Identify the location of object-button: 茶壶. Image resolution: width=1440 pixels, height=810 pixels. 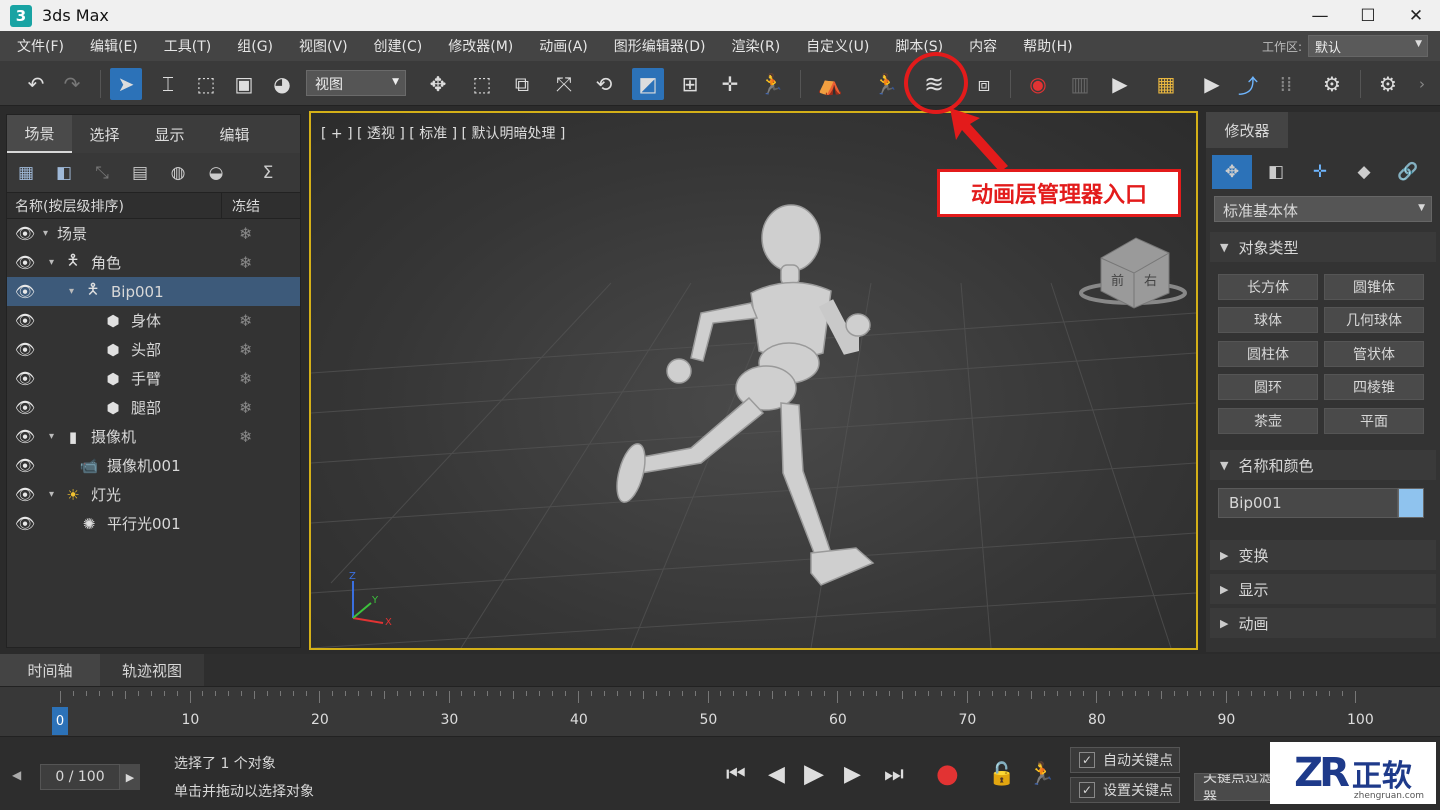
(1268, 421).